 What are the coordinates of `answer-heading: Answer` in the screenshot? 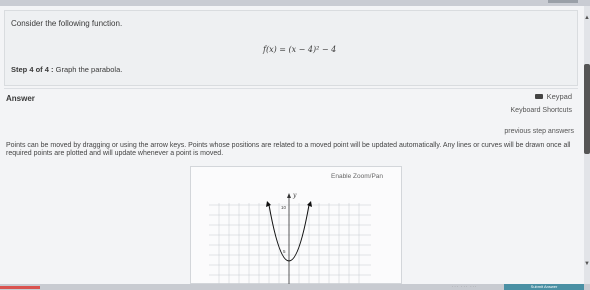 It's located at (20, 98).